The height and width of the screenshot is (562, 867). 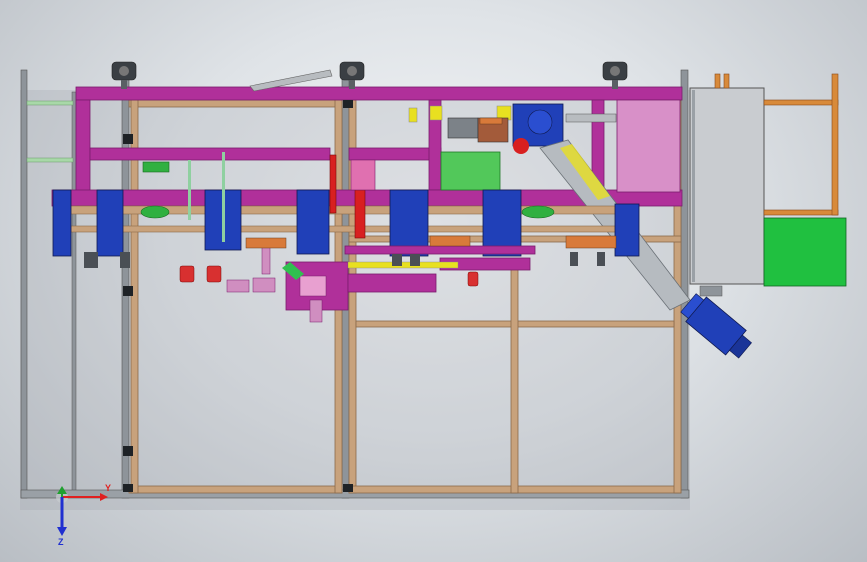 I want to click on left-inner-post, so click(x=74, y=293).